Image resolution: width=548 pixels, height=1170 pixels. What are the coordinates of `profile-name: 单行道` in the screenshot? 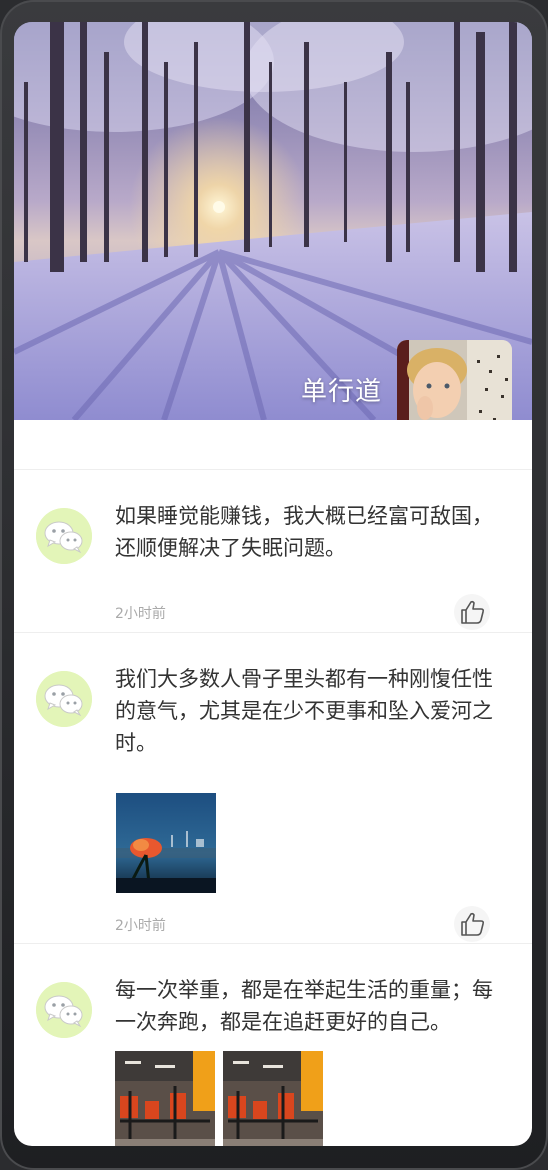 It's located at (341, 392).